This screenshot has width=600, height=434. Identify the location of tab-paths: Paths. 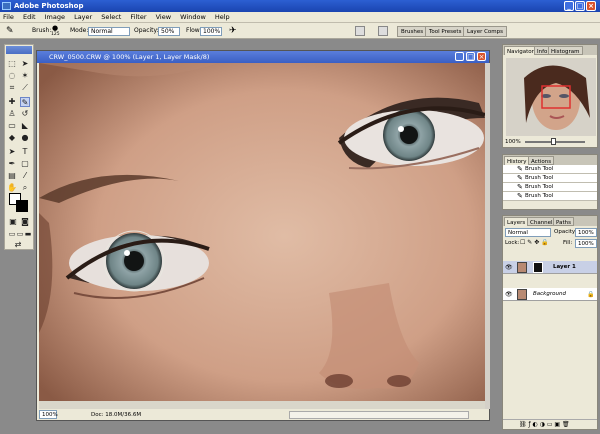
(563, 221).